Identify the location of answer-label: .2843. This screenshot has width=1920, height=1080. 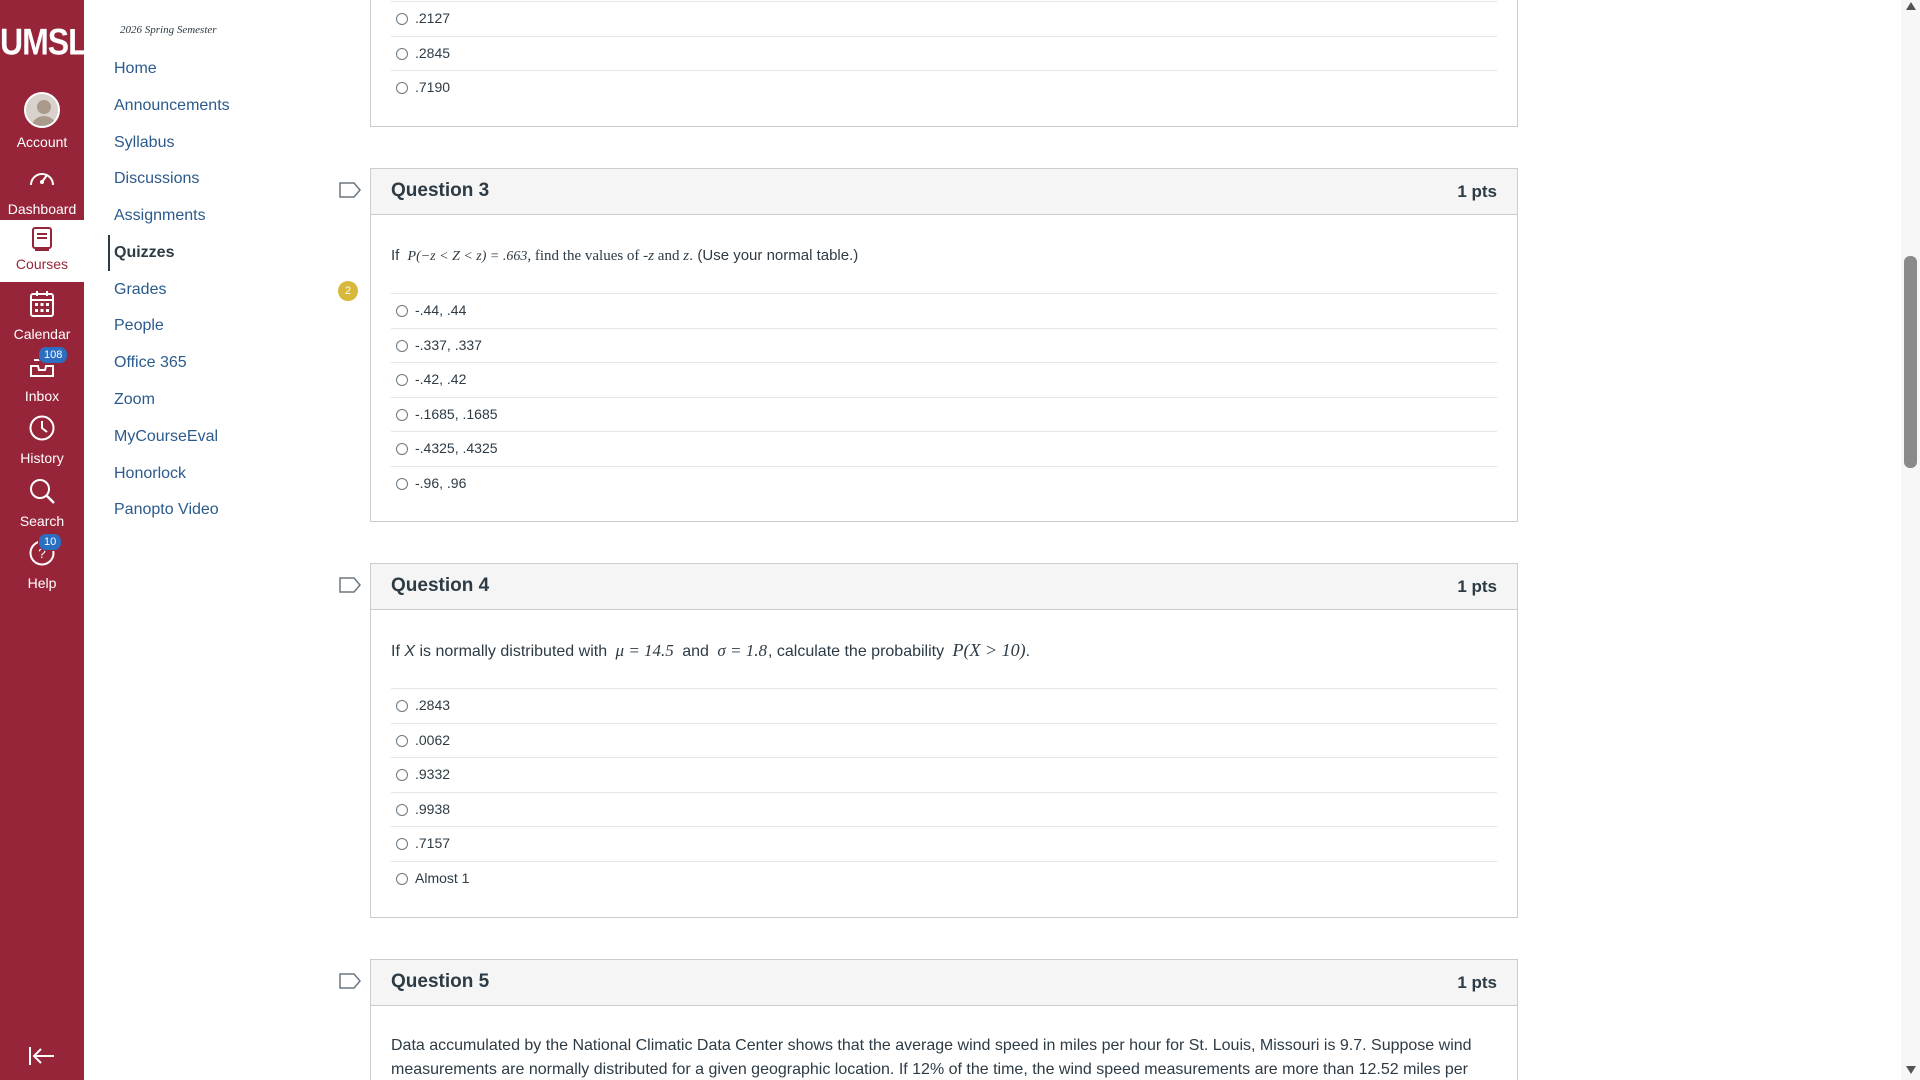
(433, 705).